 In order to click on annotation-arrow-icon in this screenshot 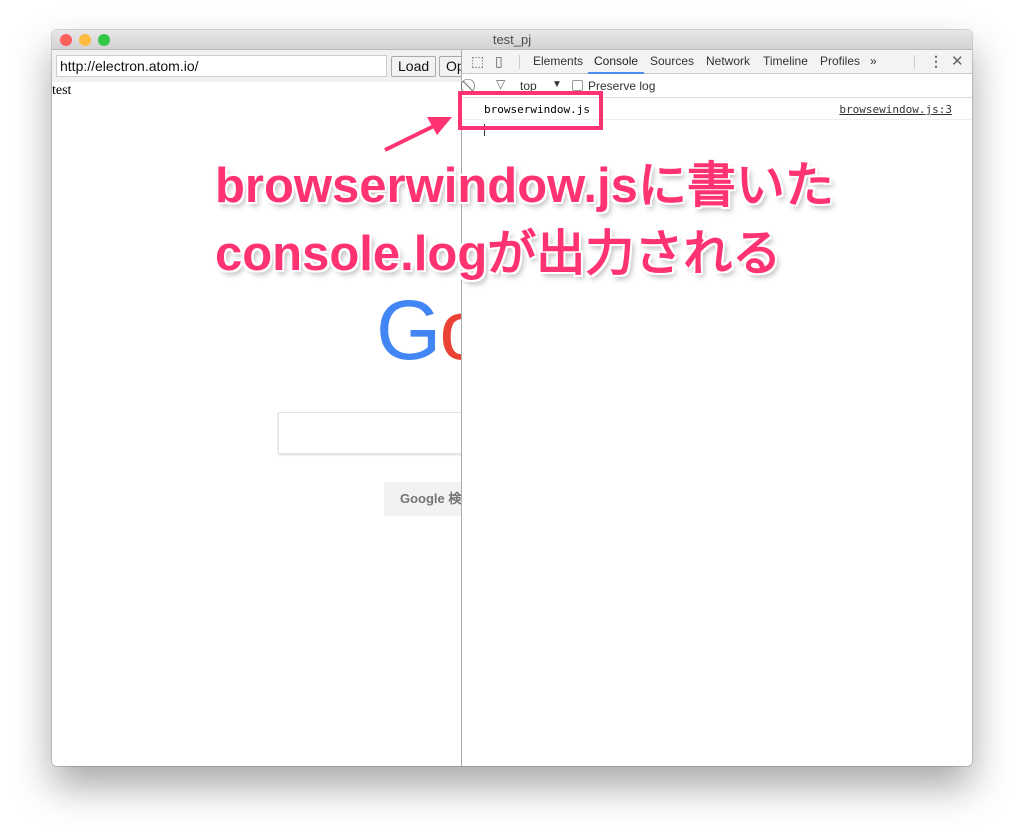, I will do `click(418, 134)`.